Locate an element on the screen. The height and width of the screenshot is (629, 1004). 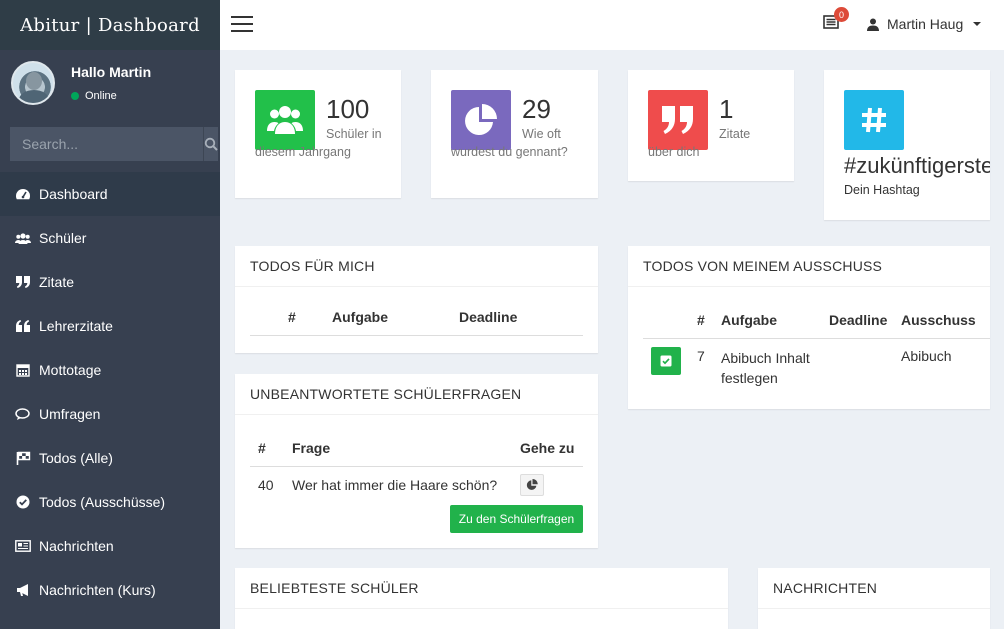
todo-id: 7 is located at coordinates (701, 355).